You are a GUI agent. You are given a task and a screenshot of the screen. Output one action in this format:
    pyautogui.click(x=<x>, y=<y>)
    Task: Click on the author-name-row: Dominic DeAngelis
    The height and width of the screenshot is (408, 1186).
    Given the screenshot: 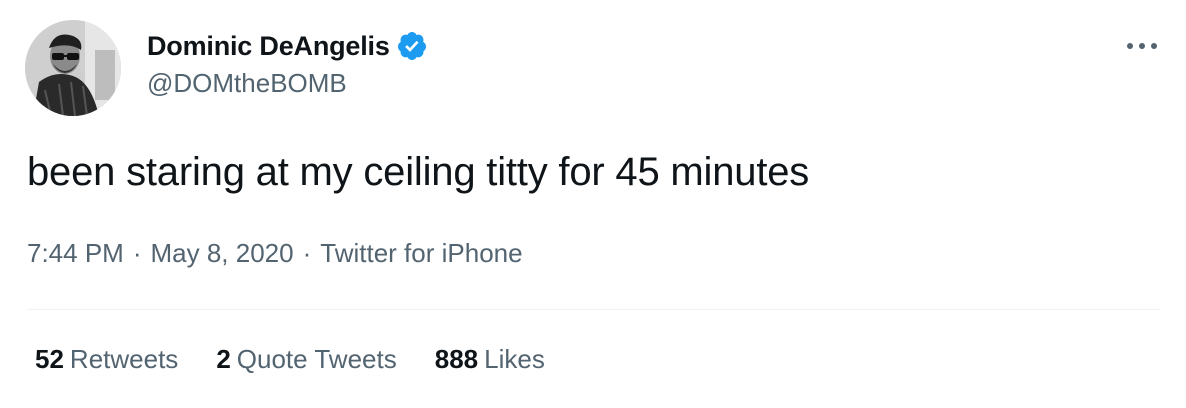 What is the action you would take?
    pyautogui.click(x=287, y=46)
    